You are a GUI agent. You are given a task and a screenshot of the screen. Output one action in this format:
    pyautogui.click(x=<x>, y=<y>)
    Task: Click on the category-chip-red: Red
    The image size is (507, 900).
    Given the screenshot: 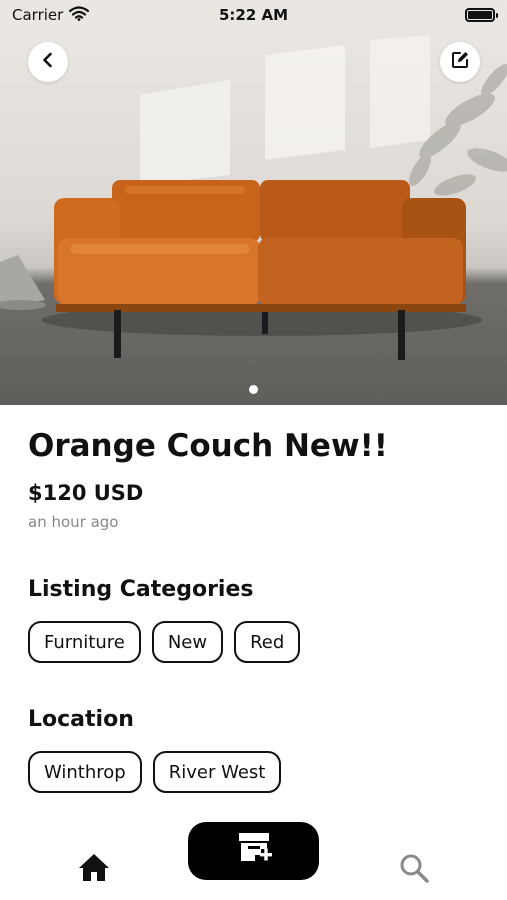 What is the action you would take?
    pyautogui.click(x=267, y=642)
    